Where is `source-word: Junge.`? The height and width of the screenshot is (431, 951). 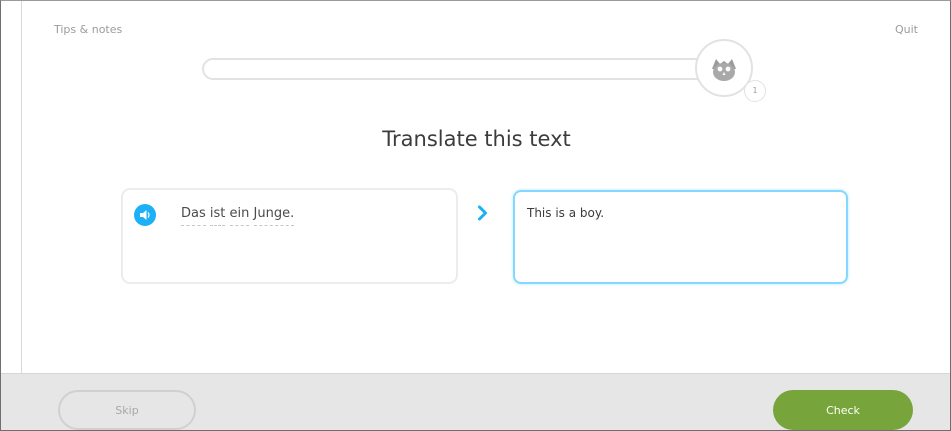
source-word: Junge. is located at coordinates (274, 216).